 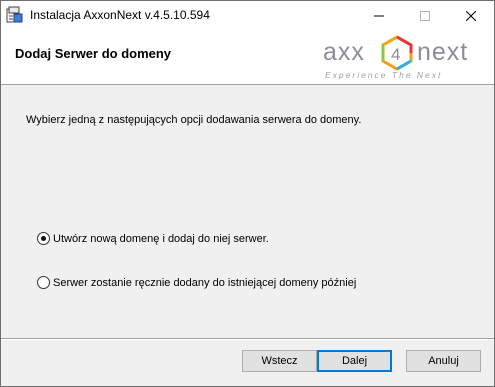 What do you see at coordinates (247, 15) in the screenshot?
I see `title-bar: Instalacja AxxonNext v.4.5.10.594` at bounding box center [247, 15].